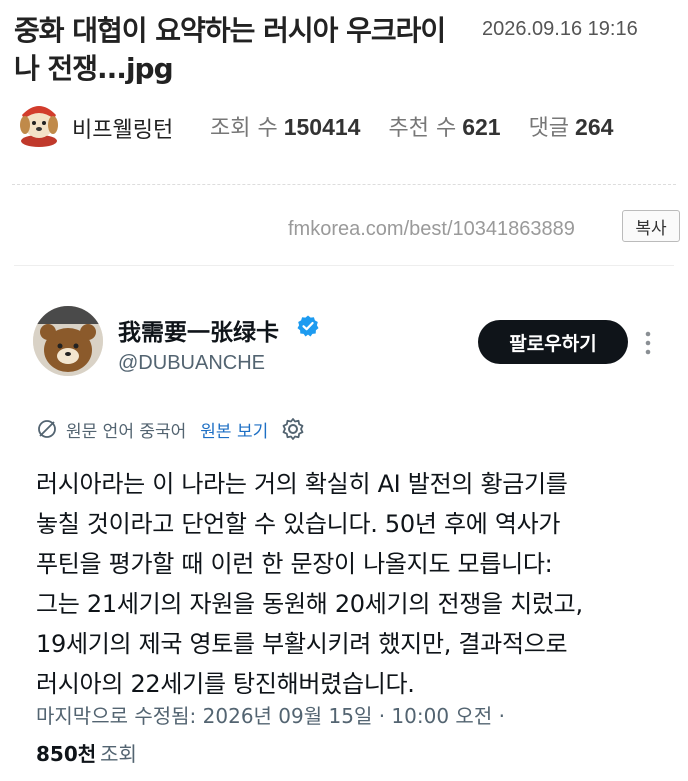  I want to click on tweet-body-line: 놓칠 것이라고 단언할 수 있습니다. 50년 후에 역사가, so click(298, 524).